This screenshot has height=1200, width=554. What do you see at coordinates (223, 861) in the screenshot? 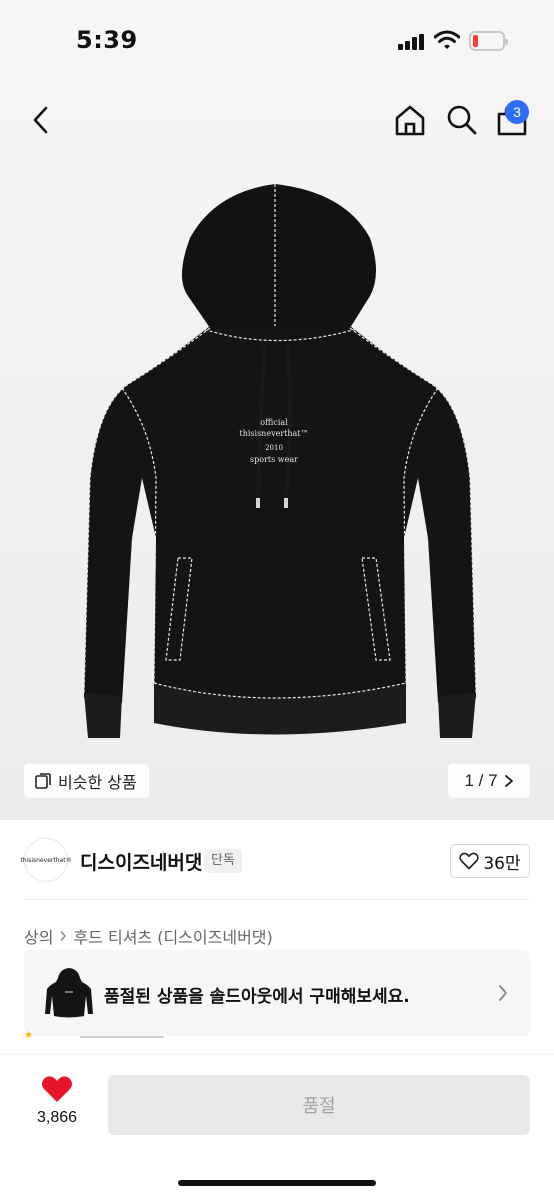
I see `exclusive-badge: 단독` at bounding box center [223, 861].